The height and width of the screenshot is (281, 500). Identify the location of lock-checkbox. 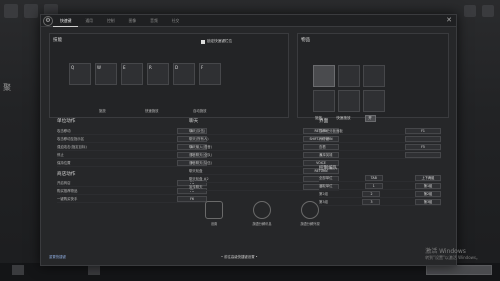
(203, 41).